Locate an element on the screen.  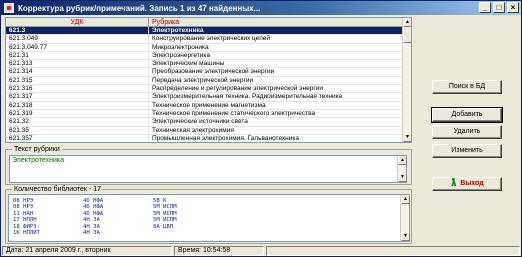
table-row: 621.315 Передача электрической энергии is located at coordinates (204, 81).